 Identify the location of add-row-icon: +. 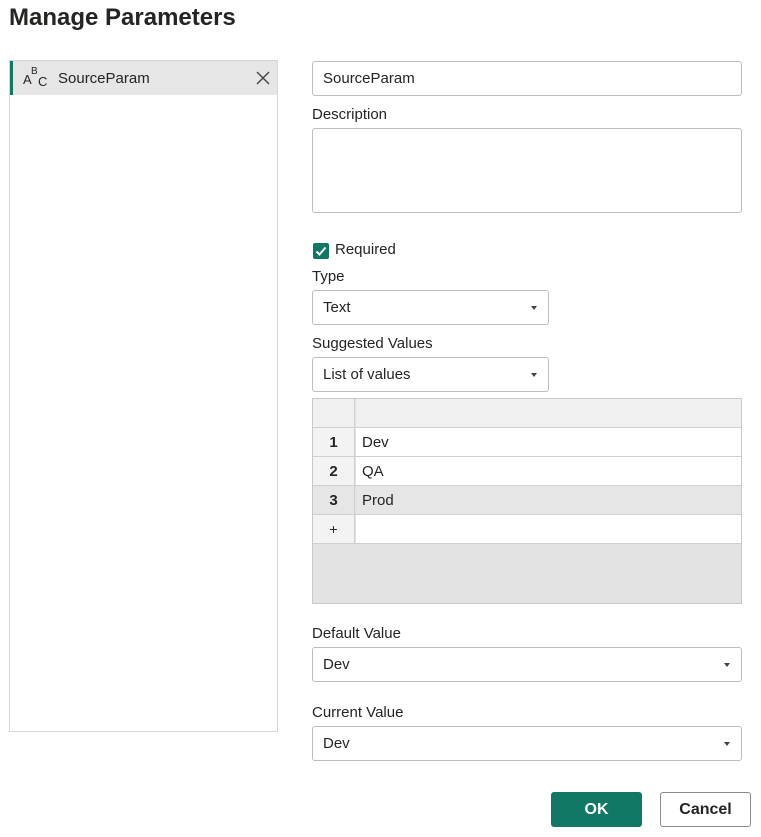
(334, 529).